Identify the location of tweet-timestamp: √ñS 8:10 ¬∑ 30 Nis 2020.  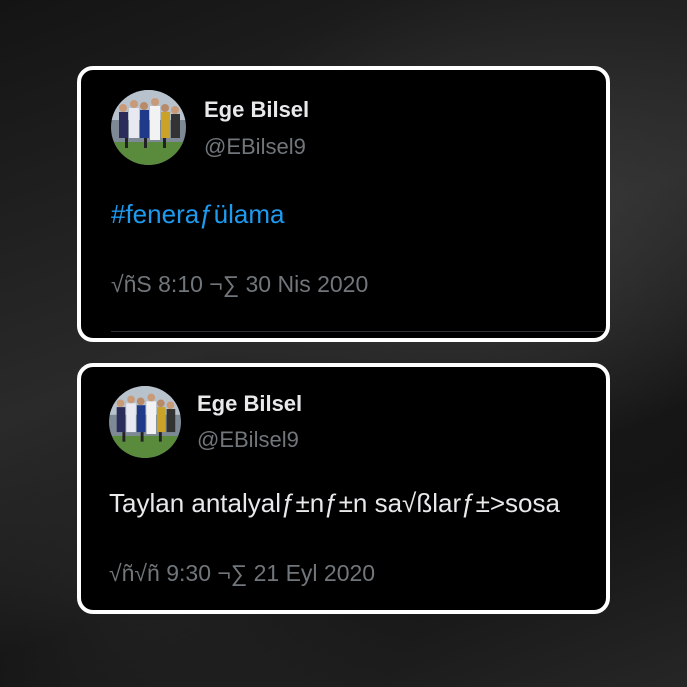
(239, 284).